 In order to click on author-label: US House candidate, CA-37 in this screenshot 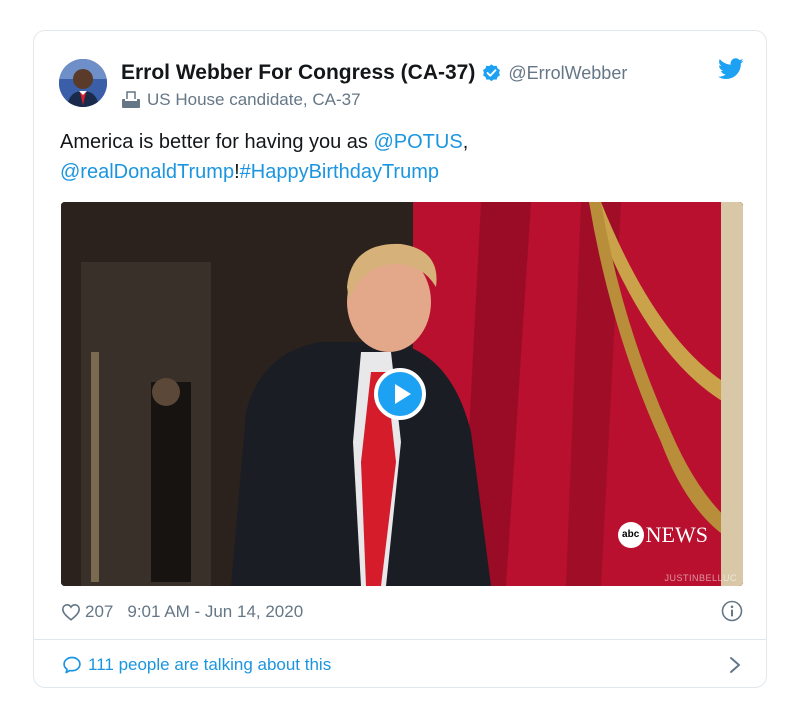, I will do `click(254, 99)`.